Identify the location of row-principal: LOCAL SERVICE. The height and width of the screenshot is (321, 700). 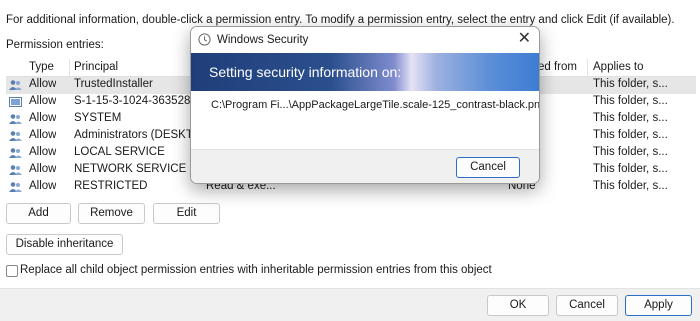
(119, 152).